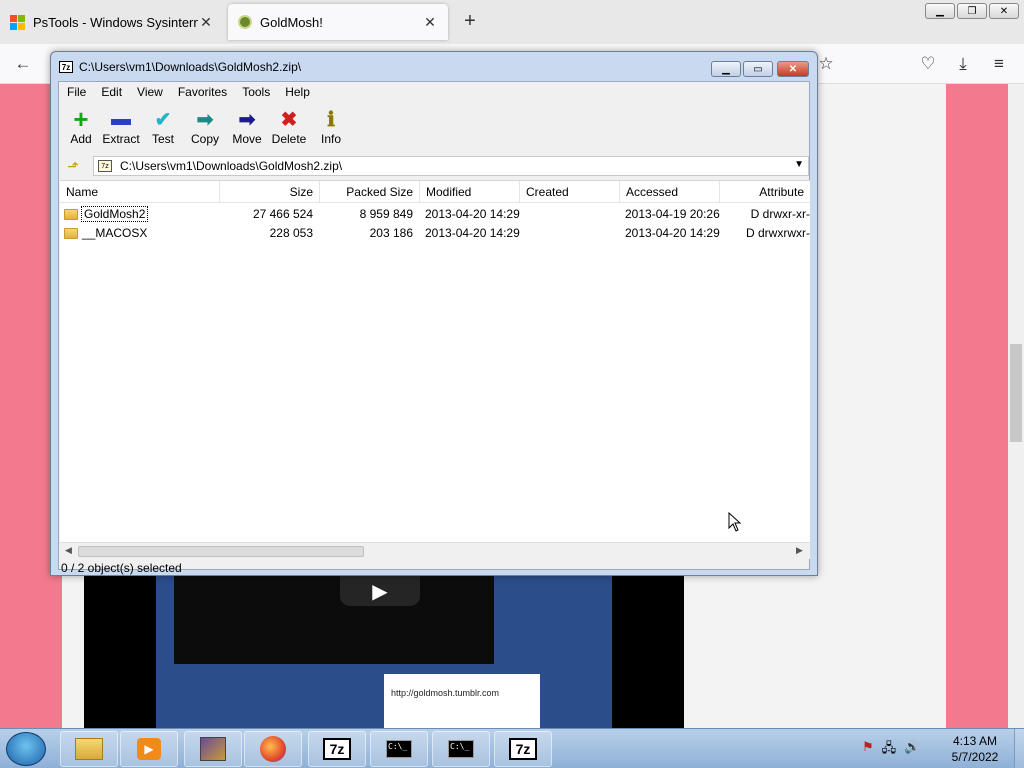 The height and width of the screenshot is (768, 1024). I want to click on file-name: GoldMosh2, so click(114, 214).